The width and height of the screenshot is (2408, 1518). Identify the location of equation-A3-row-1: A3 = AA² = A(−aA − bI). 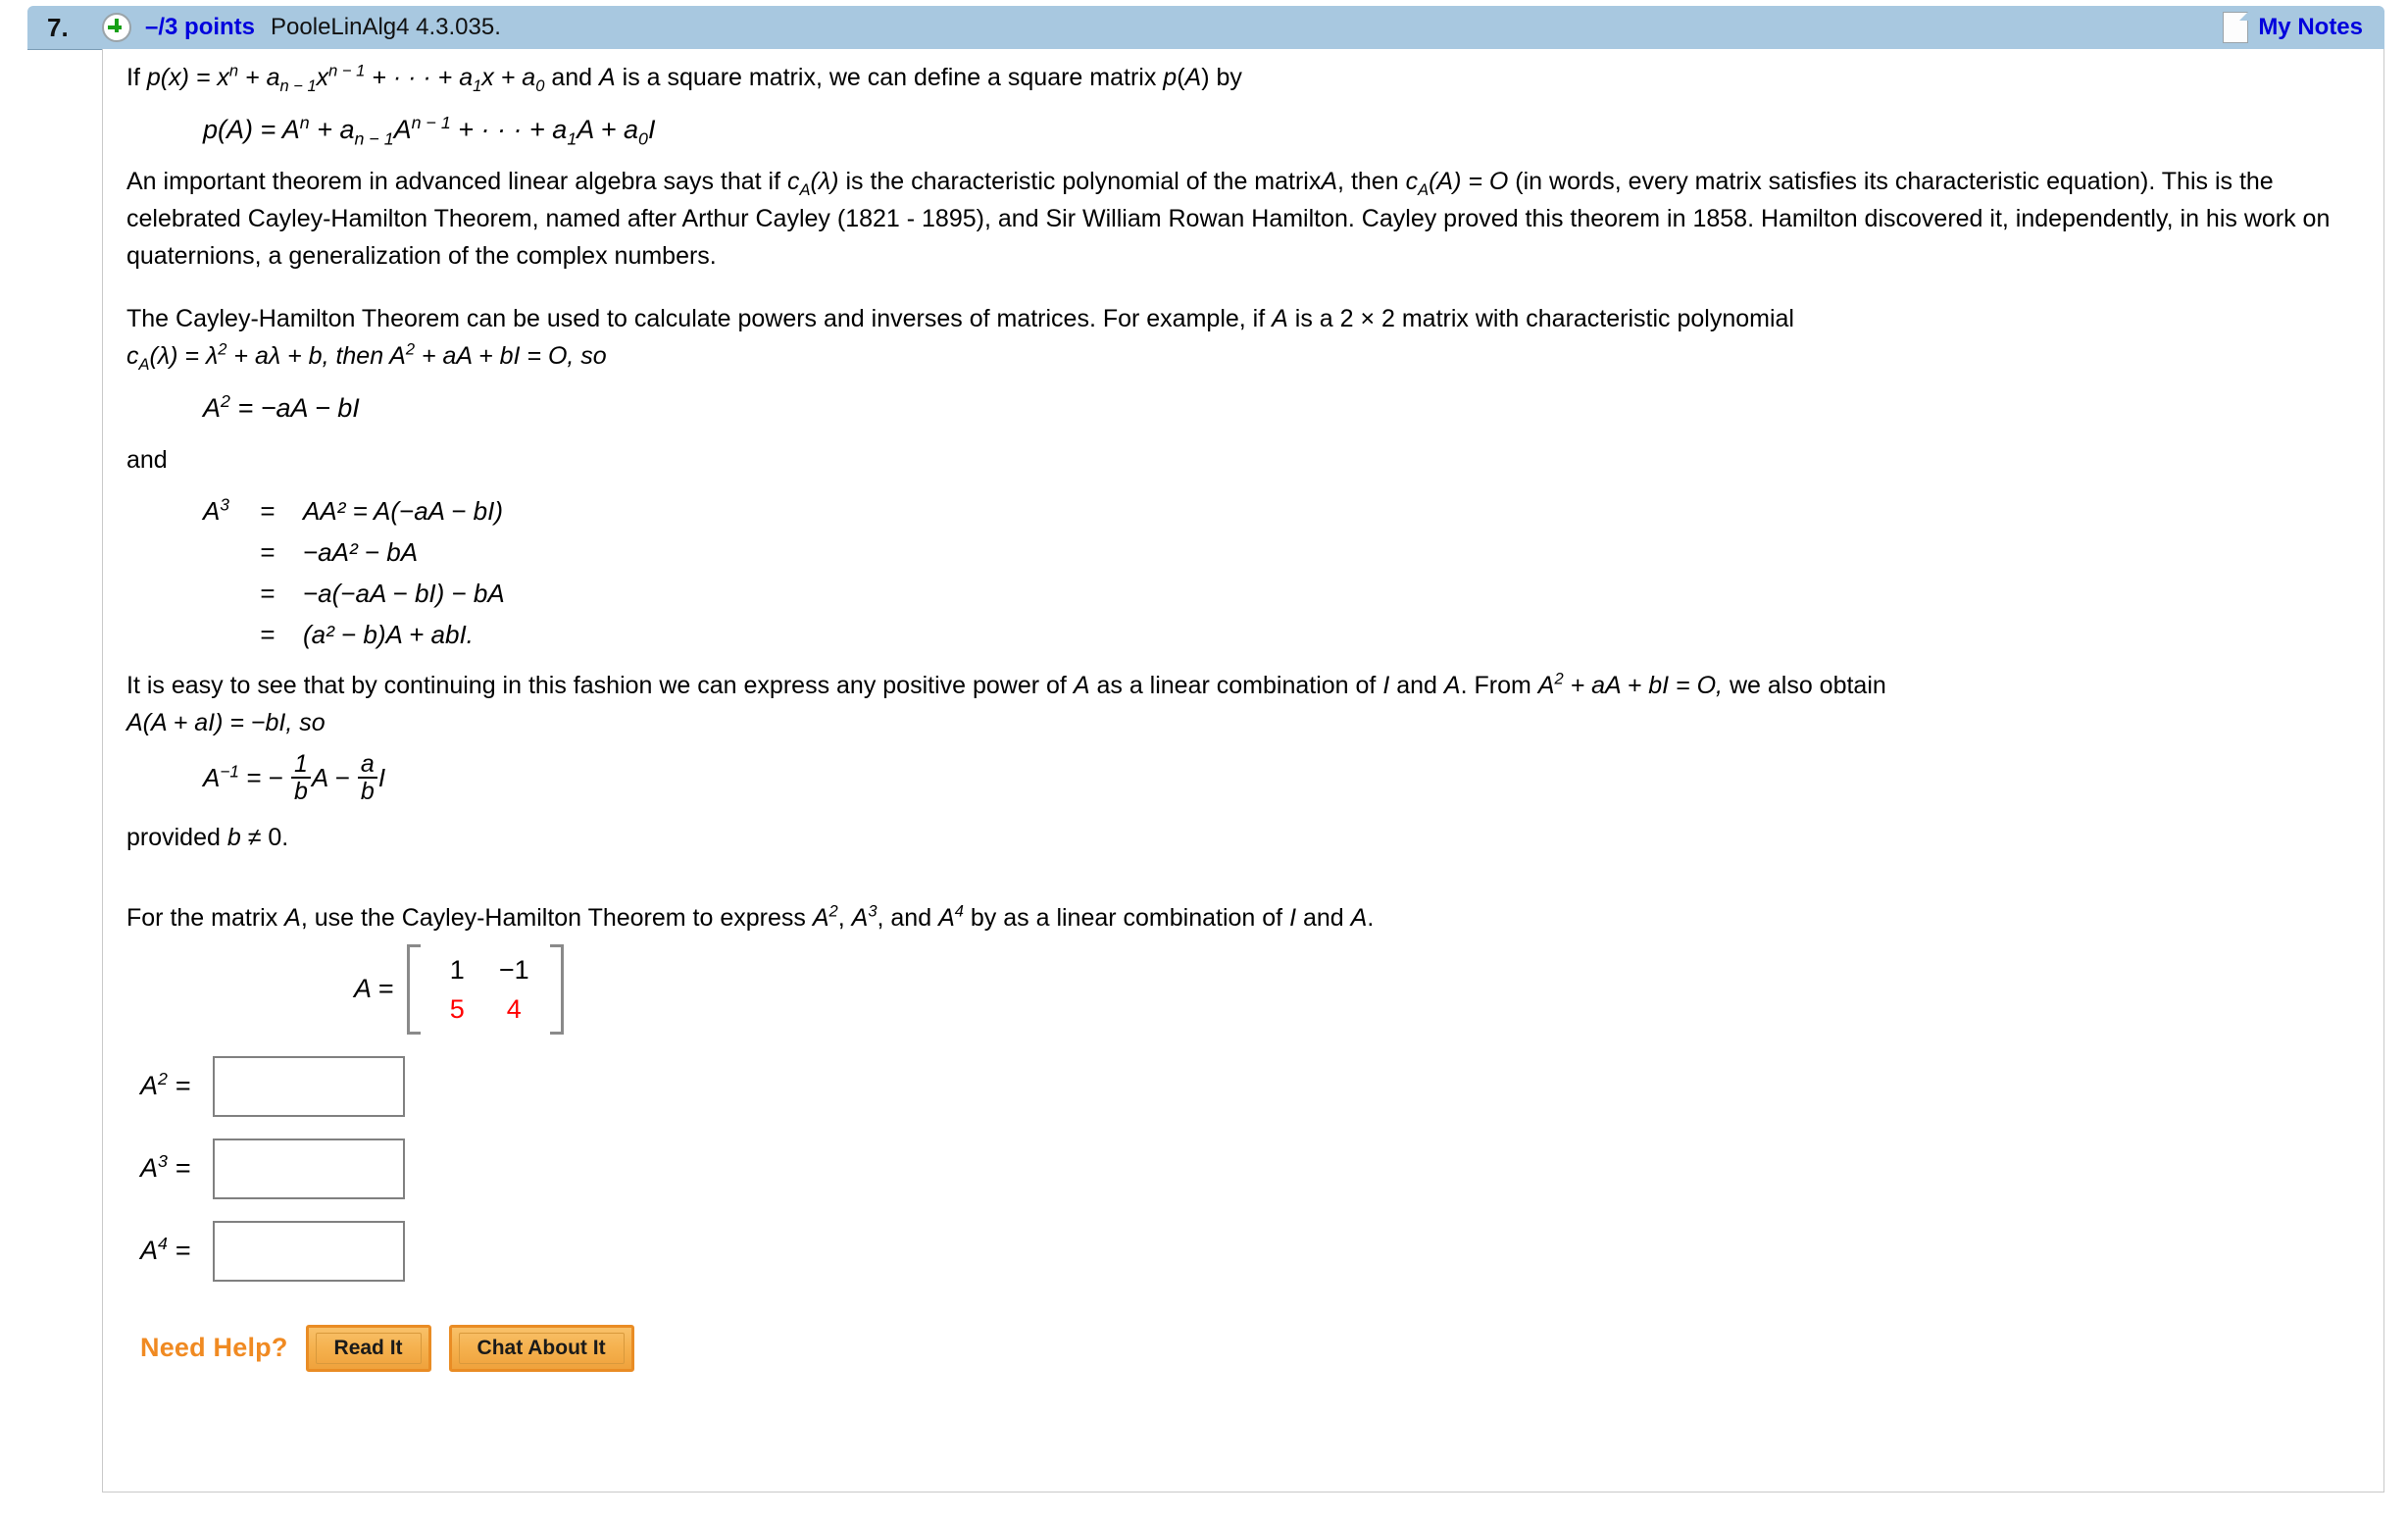
(1283, 510).